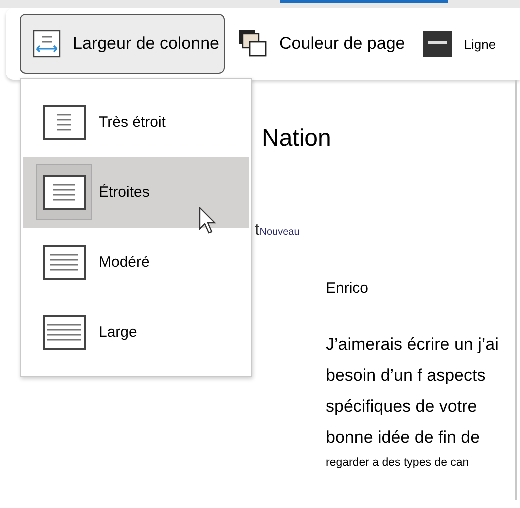 Image resolution: width=520 pixels, height=508 pixels. What do you see at coordinates (257, 230) in the screenshot?
I see `document-text: t` at bounding box center [257, 230].